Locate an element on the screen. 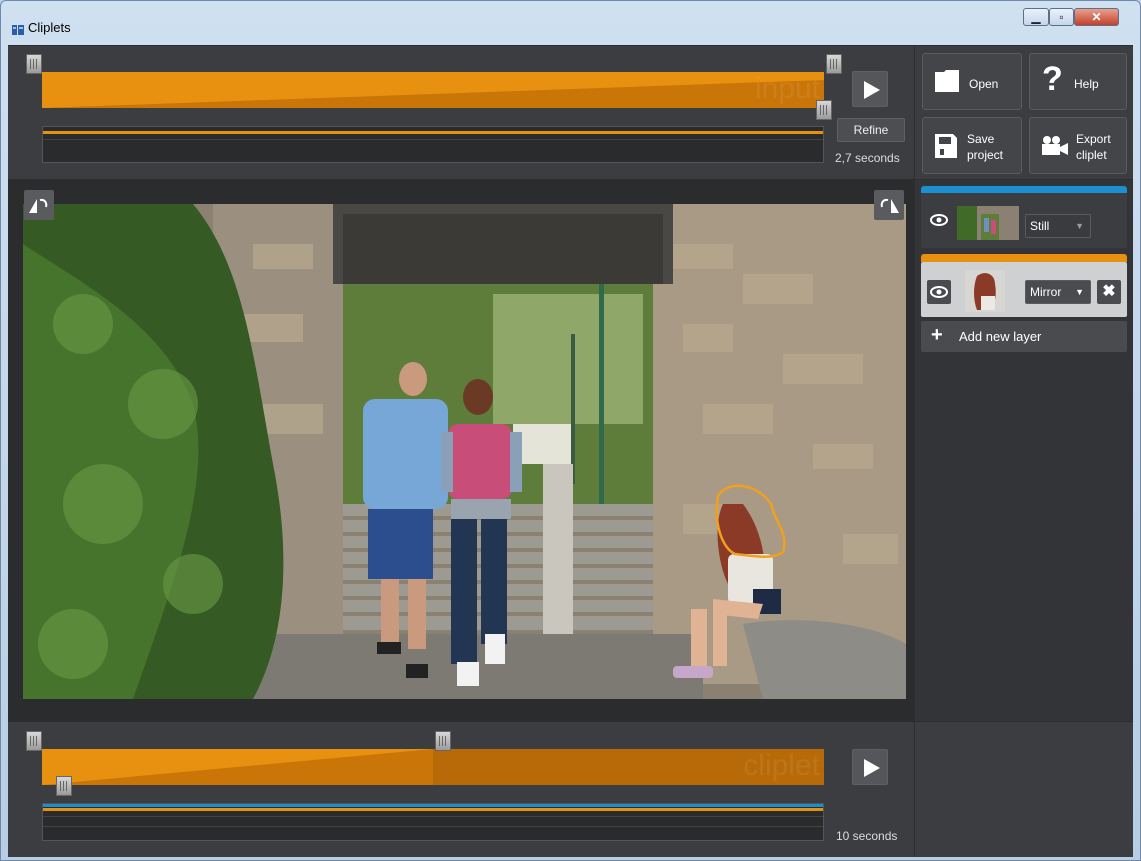  close-button: ✕ is located at coordinates (1096, 17).